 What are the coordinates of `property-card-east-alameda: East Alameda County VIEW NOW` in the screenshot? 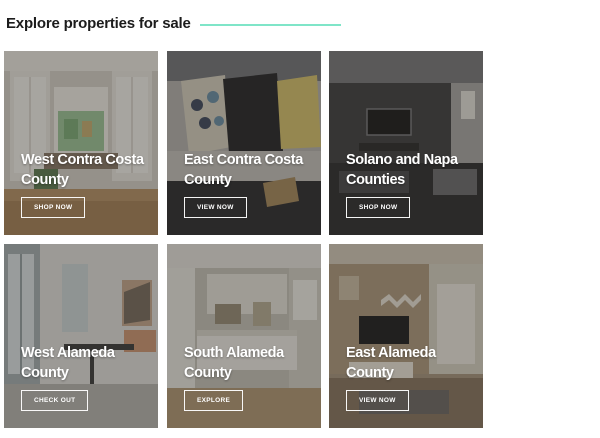 It's located at (406, 336).